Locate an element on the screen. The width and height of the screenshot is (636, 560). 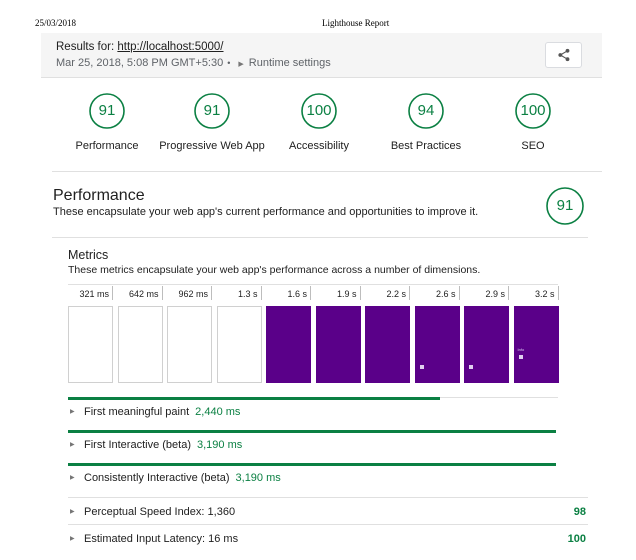
metric-score: 100 is located at coordinates (576, 539).